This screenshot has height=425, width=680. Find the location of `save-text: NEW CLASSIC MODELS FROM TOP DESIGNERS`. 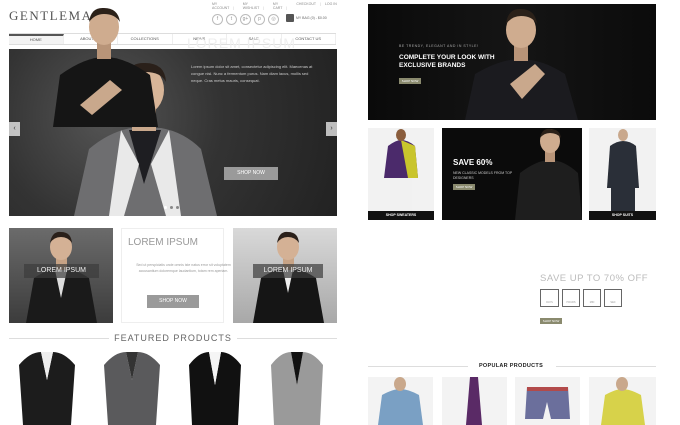

save-text: NEW CLASSIC MODELS FROM TOP DESIGNERS is located at coordinates (483, 175).